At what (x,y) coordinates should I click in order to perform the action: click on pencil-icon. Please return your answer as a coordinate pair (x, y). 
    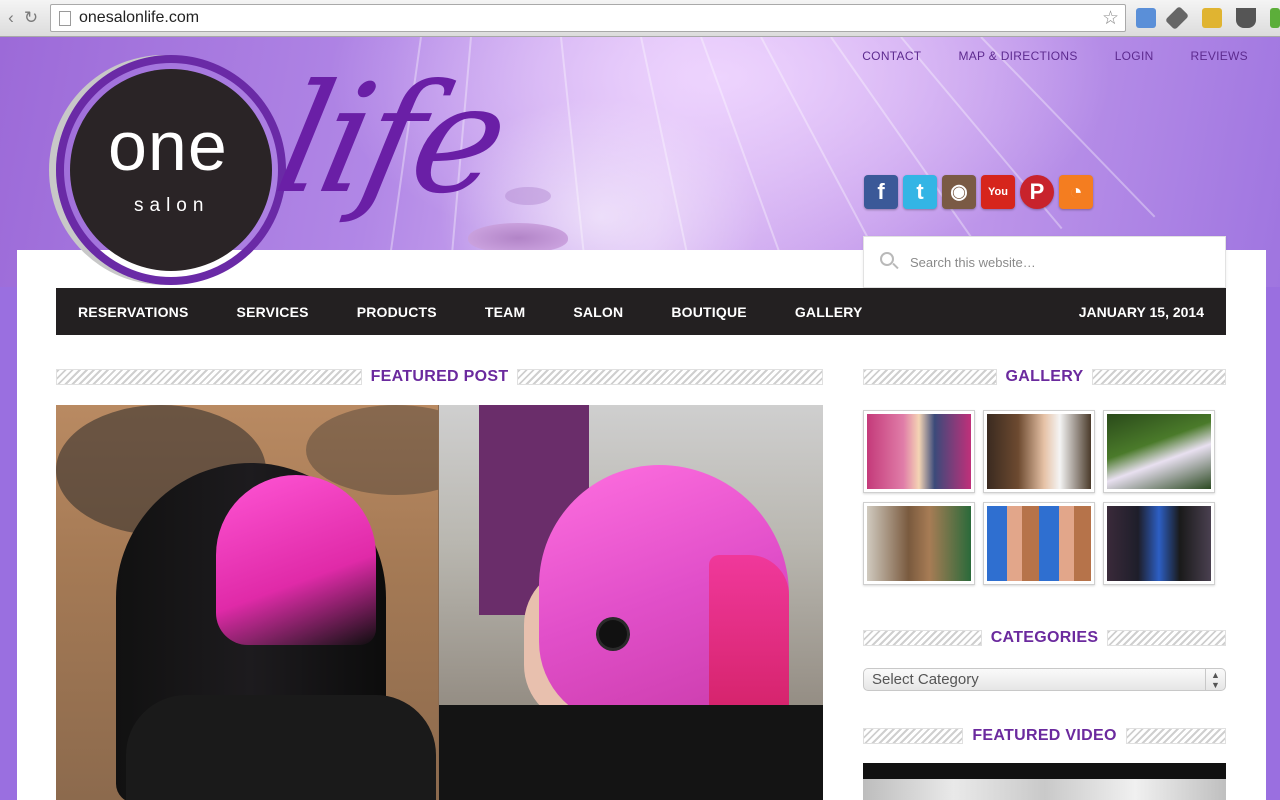
    Looking at the image, I should click on (1177, 18).